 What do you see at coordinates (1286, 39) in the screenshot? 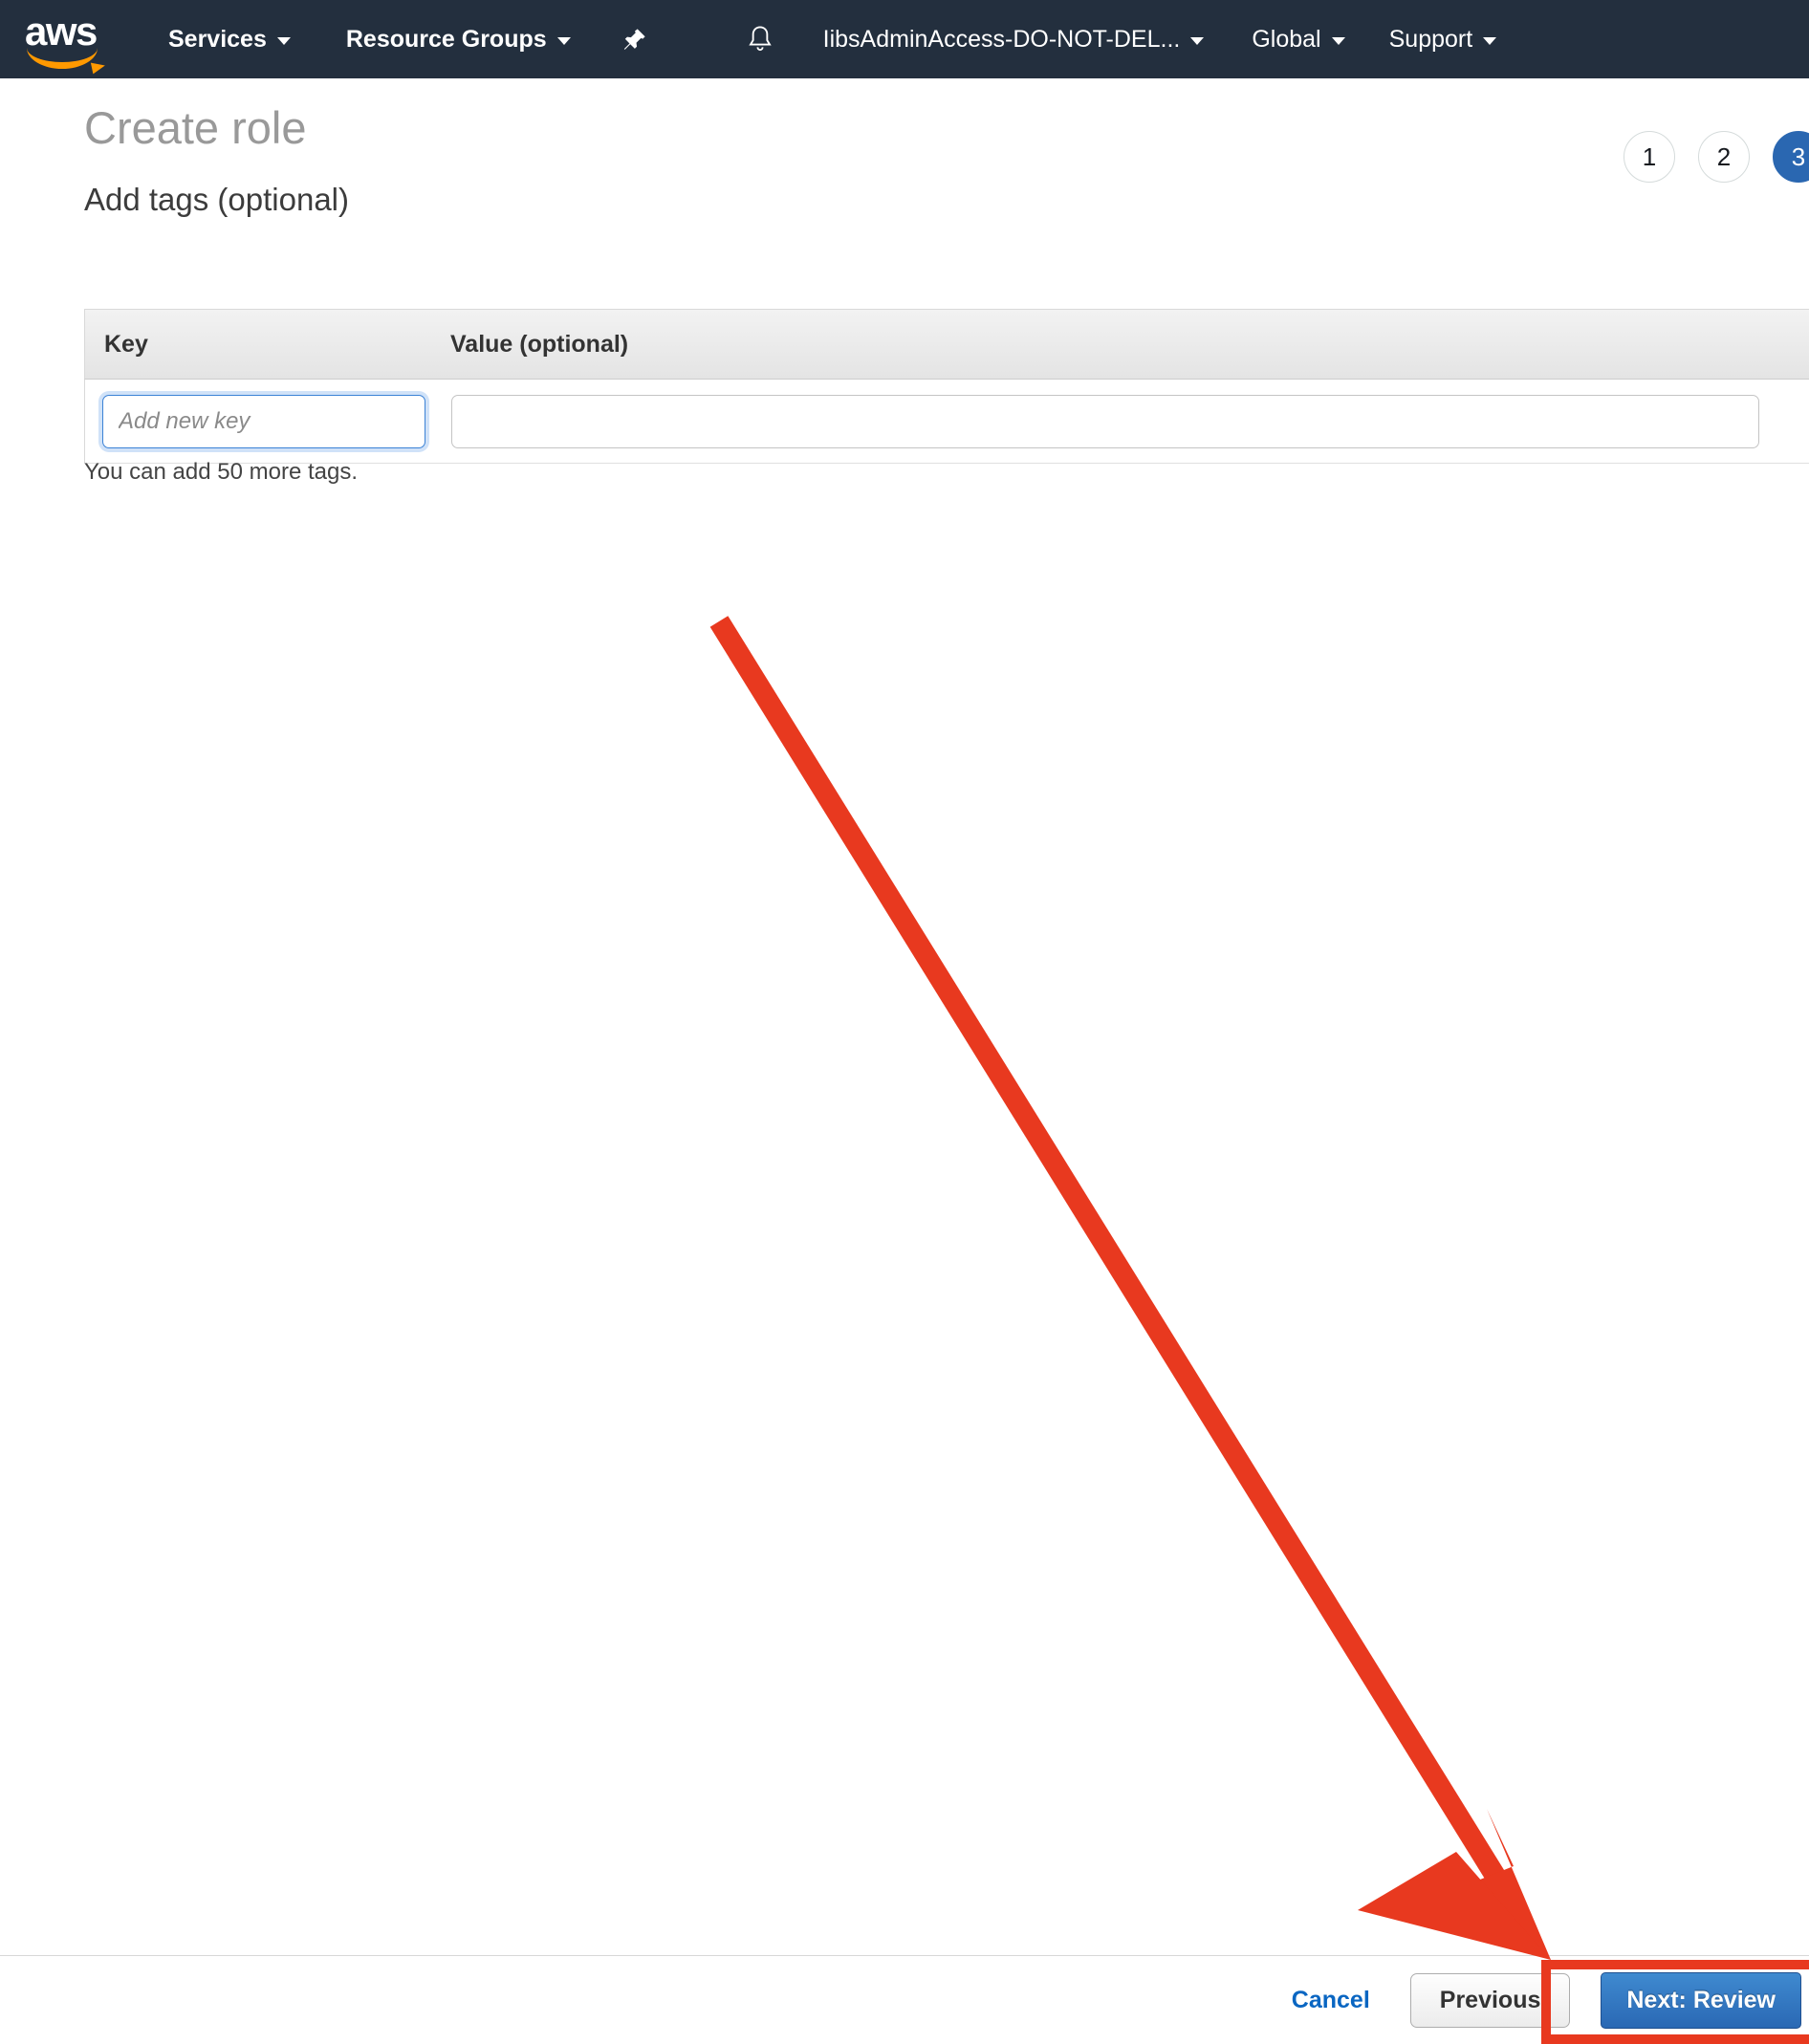
I see `nav-region-label: Global` at bounding box center [1286, 39].